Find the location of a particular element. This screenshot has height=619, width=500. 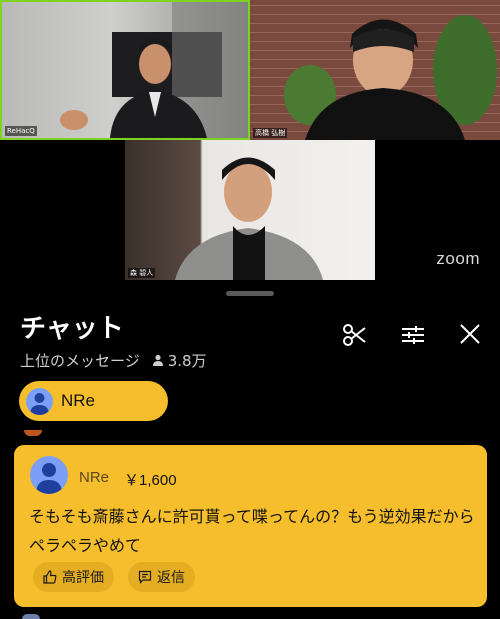

video-tile: 森 碧人 is located at coordinates (250, 210).